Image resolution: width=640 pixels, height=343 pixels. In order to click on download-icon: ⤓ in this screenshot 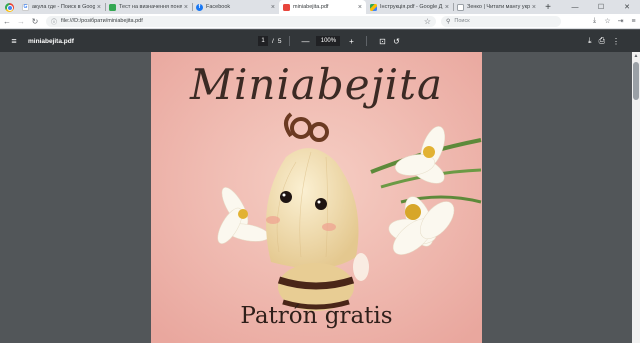, I will do `click(590, 41)`.